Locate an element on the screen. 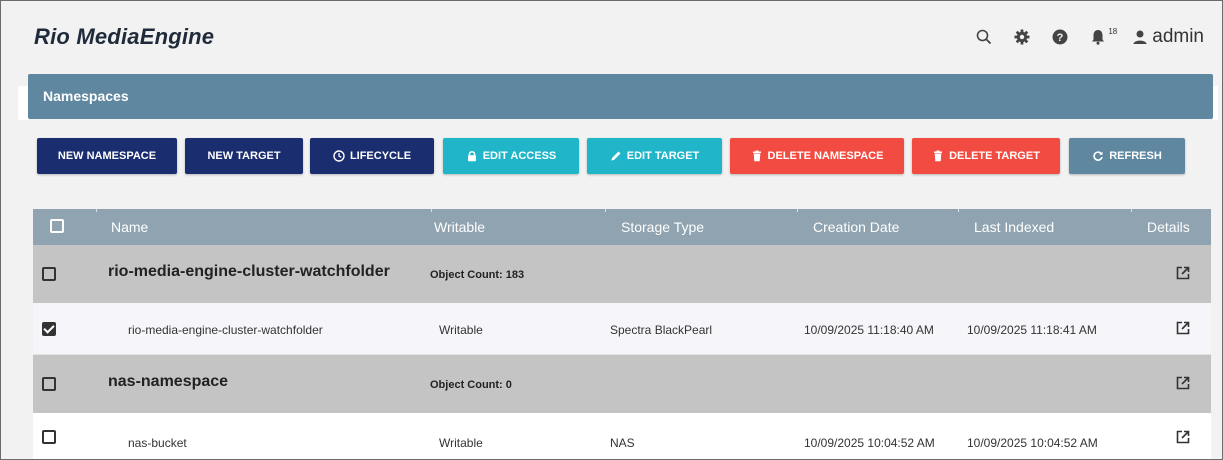  delete-namespace-label: DELETE NAMESPACE is located at coordinates (825, 156).